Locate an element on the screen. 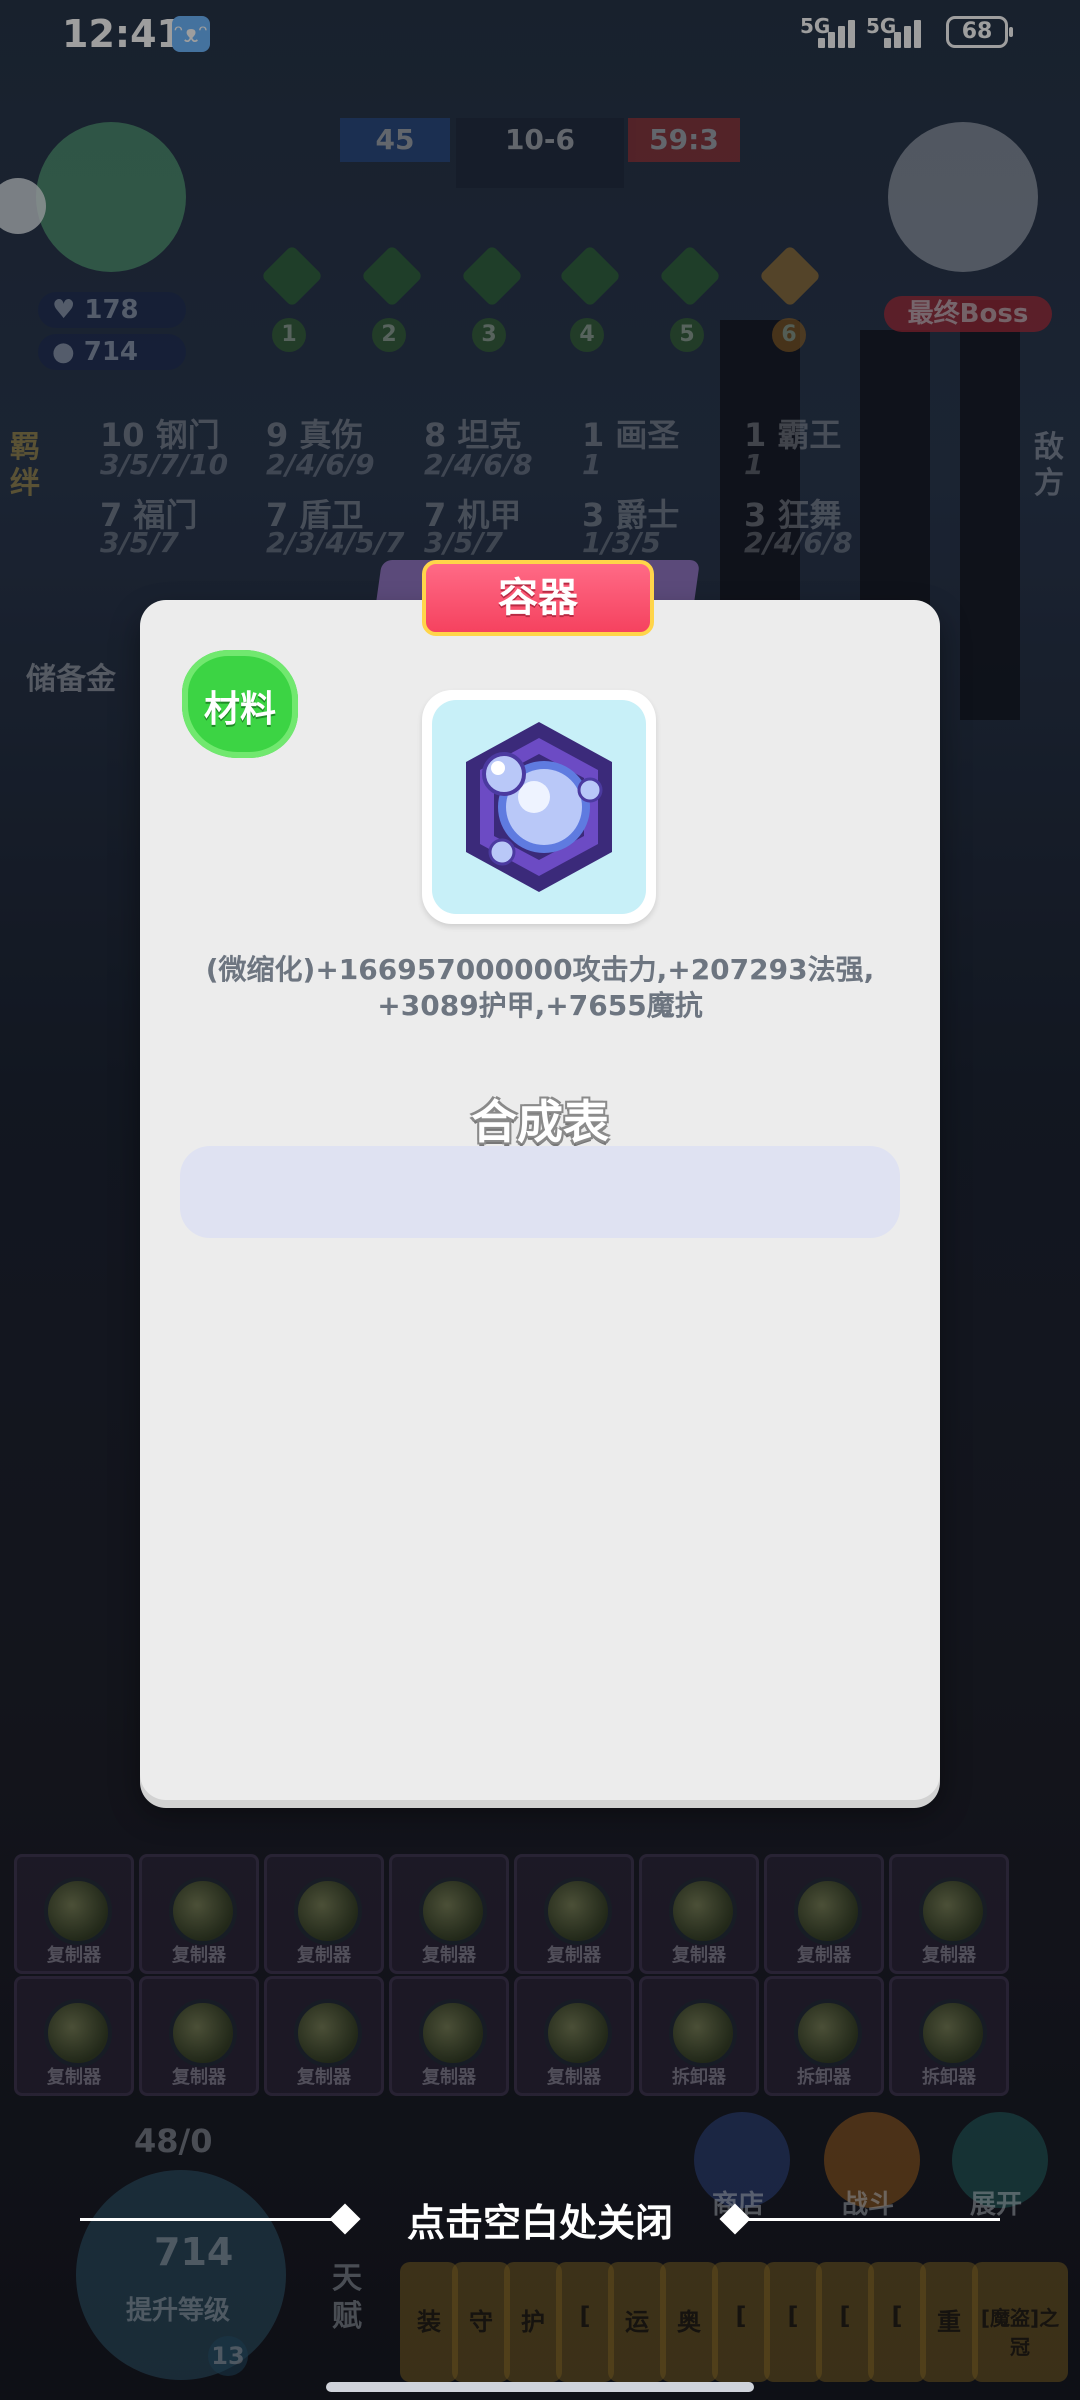 This screenshot has height=2400, width=1080. item-description-line: +3089护甲,+7655魔抗 is located at coordinates (540, 1005).